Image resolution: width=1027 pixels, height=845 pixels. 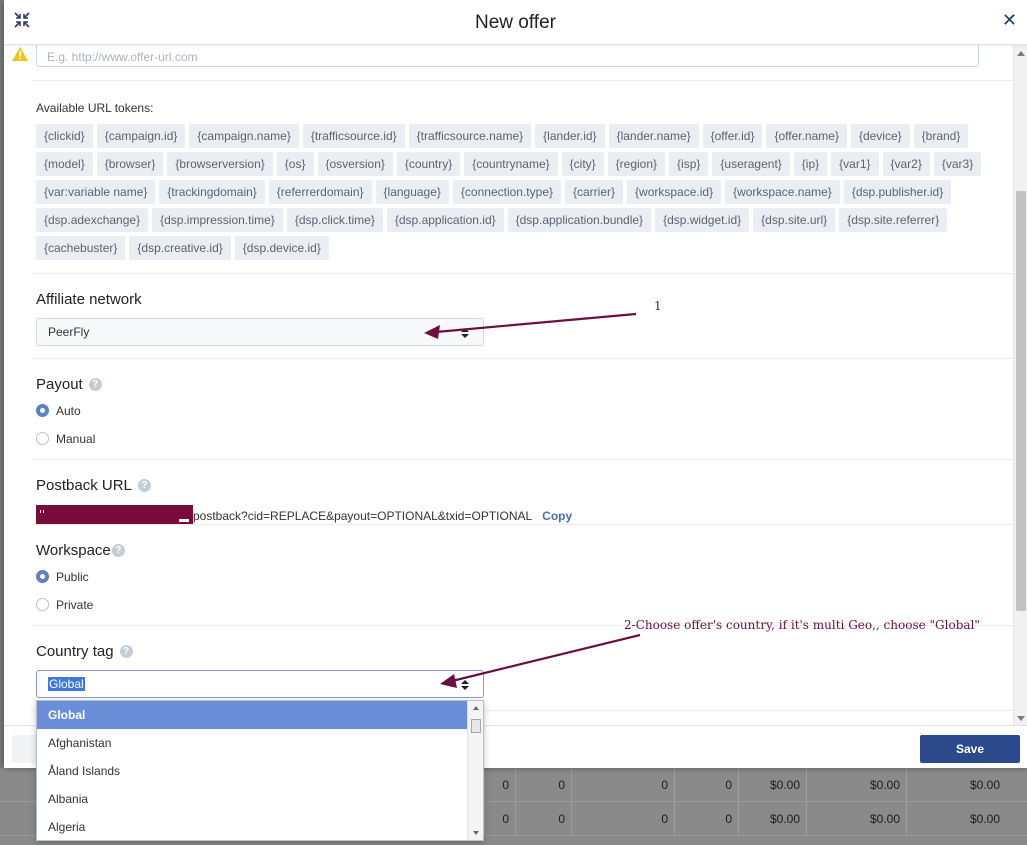 I want to click on url-token: {var:variable name}, so click(x=96, y=192).